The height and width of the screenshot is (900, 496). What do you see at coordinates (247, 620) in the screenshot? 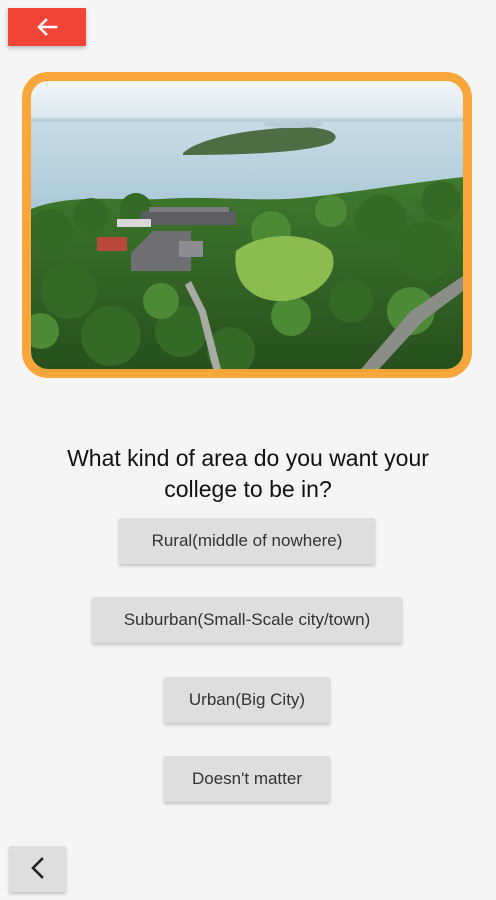
I see `answer-suburban-button: Suburban(Small-Scale city/town)` at bounding box center [247, 620].